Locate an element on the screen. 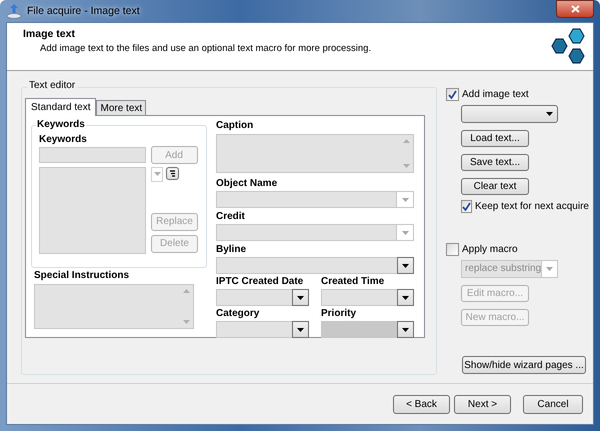  input-field is located at coordinates (92, 155).